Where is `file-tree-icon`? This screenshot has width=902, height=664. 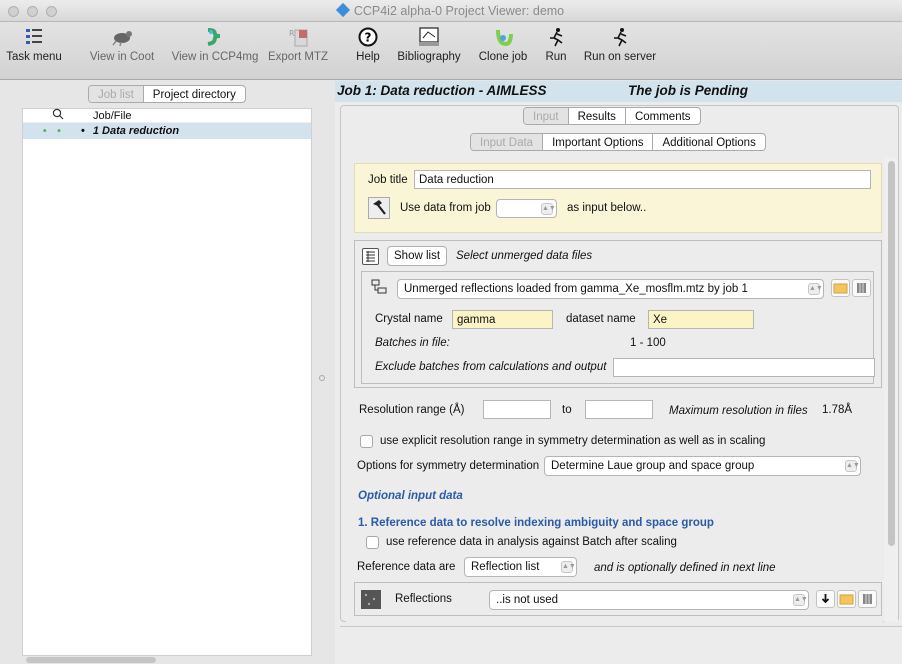
file-tree-icon is located at coordinates (380, 286).